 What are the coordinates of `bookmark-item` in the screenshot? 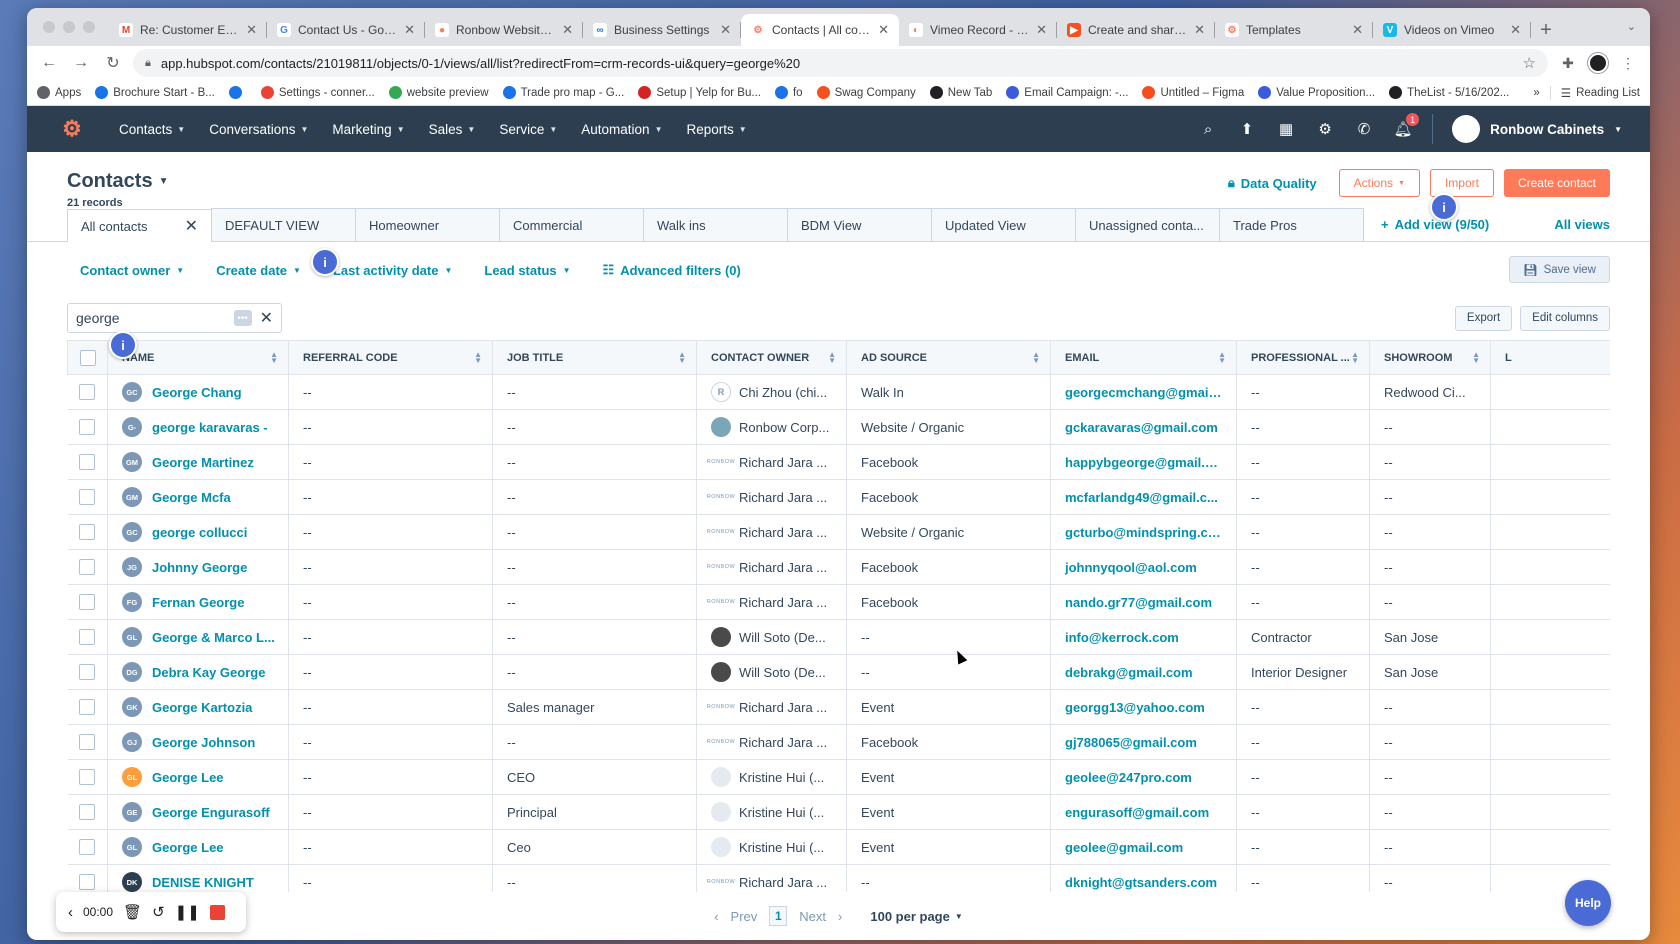 It's located at (237, 92).